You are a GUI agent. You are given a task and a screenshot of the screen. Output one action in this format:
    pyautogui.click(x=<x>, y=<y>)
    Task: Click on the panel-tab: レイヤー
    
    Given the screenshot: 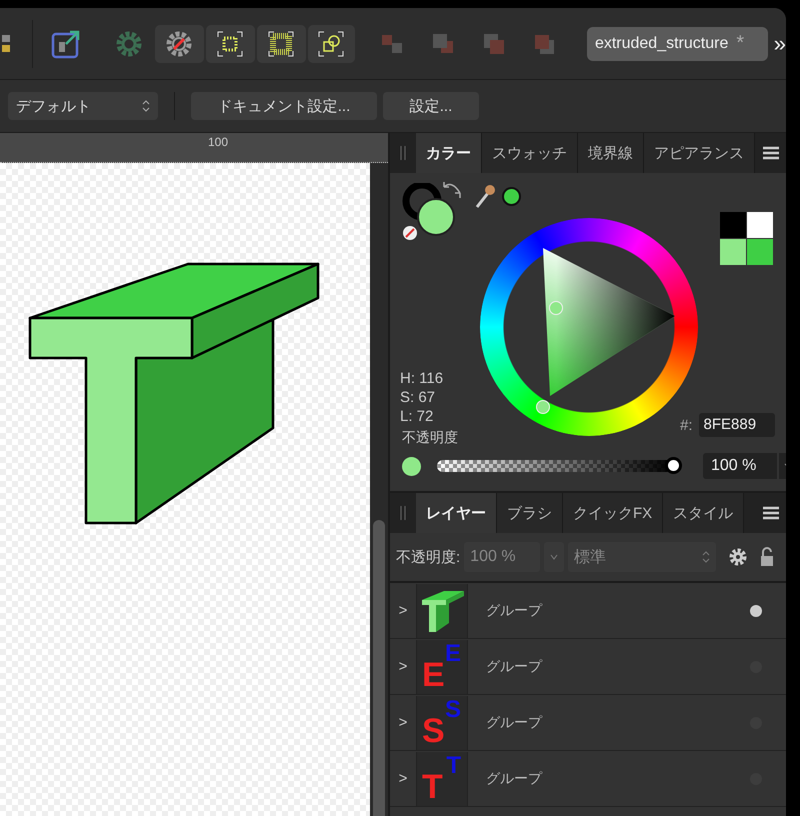 What is the action you would take?
    pyautogui.click(x=456, y=513)
    